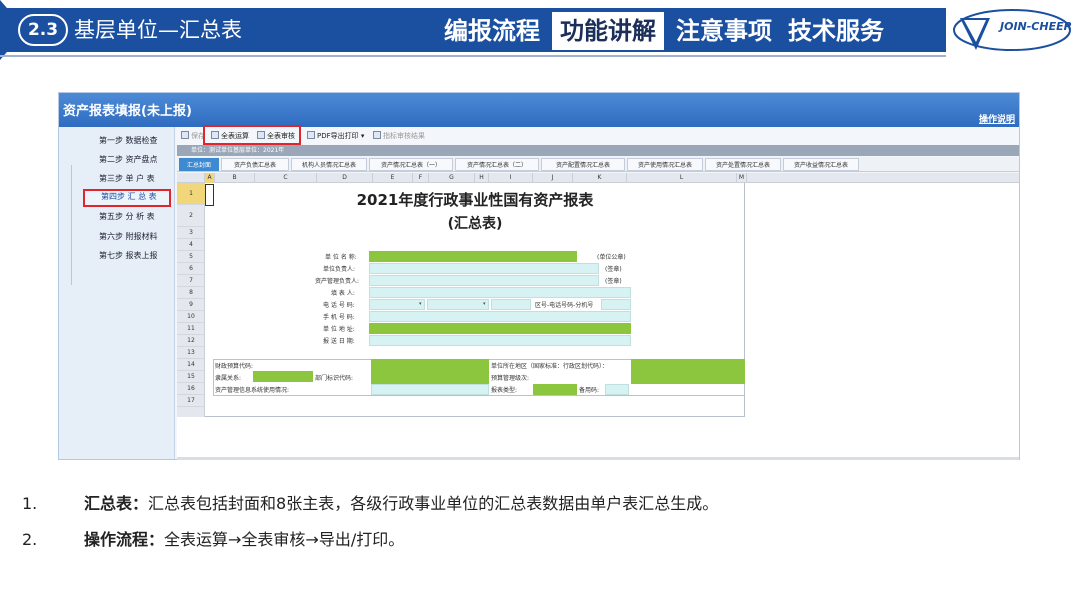  I want to click on column-label: E, so click(393, 178).